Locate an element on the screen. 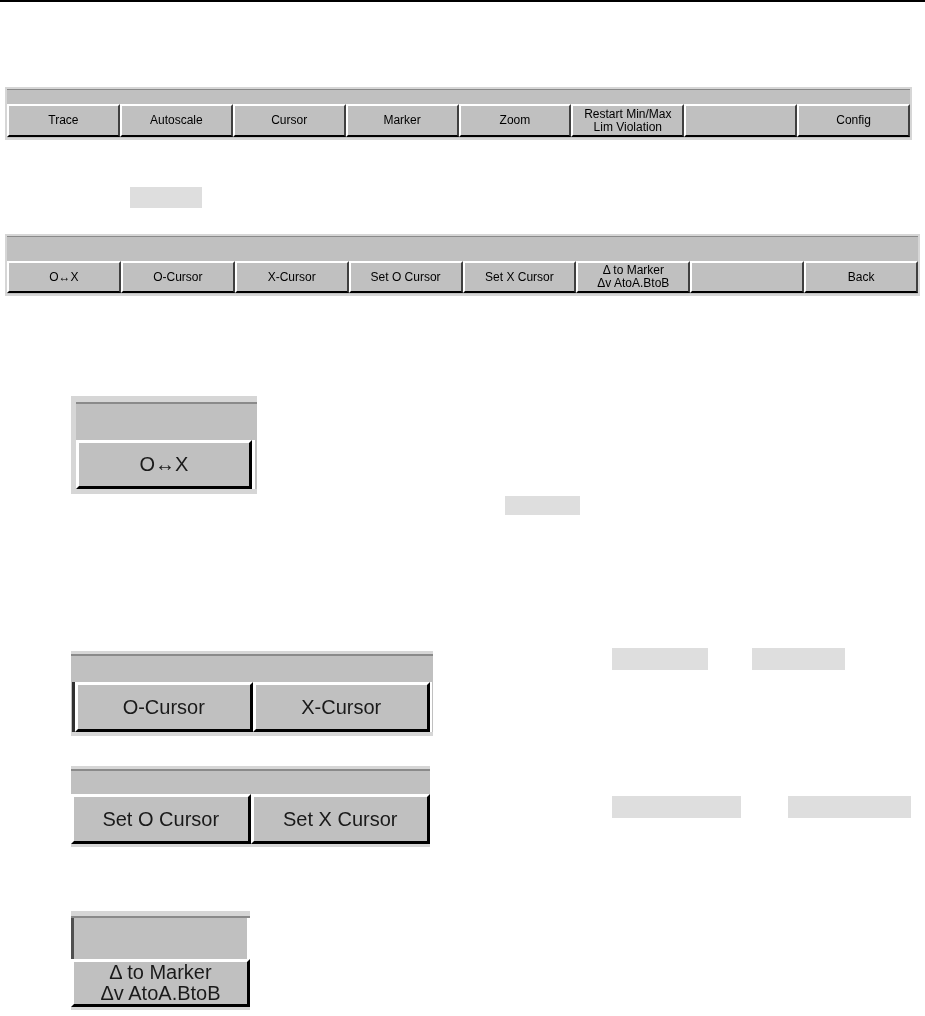 Image resolution: width=925 pixels, height=1016 pixels. softkey-button: Restart Min/Max Lim Violation is located at coordinates (628, 120).